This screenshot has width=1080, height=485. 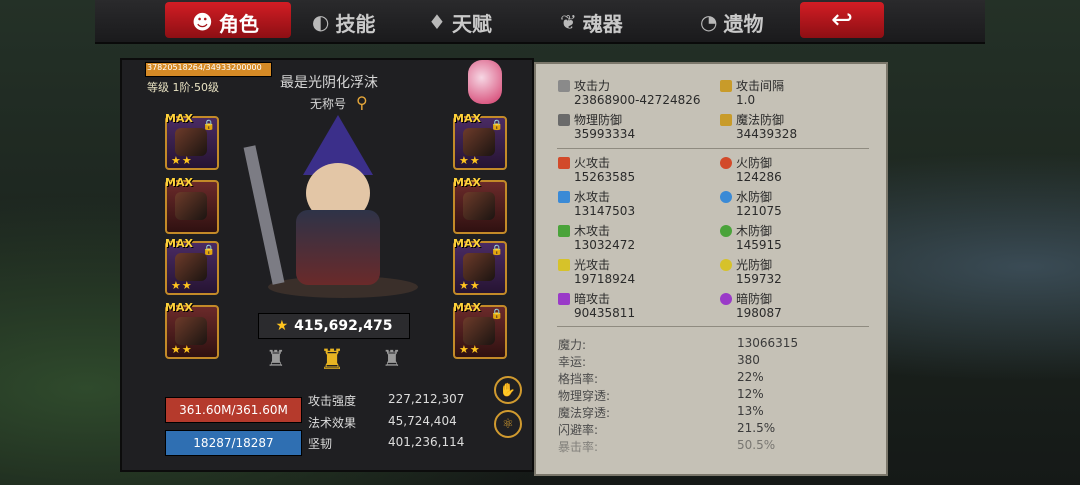 I want to click on stat-value: 227,212,307, so click(x=426, y=399).